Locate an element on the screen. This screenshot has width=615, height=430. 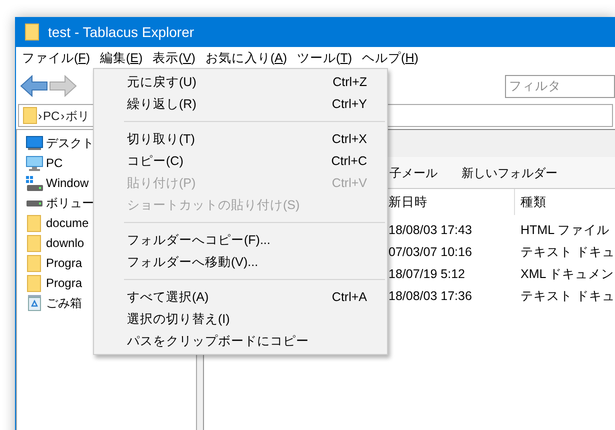
table-cell-text: 18/07/19 5:12 is located at coordinates (427, 274).